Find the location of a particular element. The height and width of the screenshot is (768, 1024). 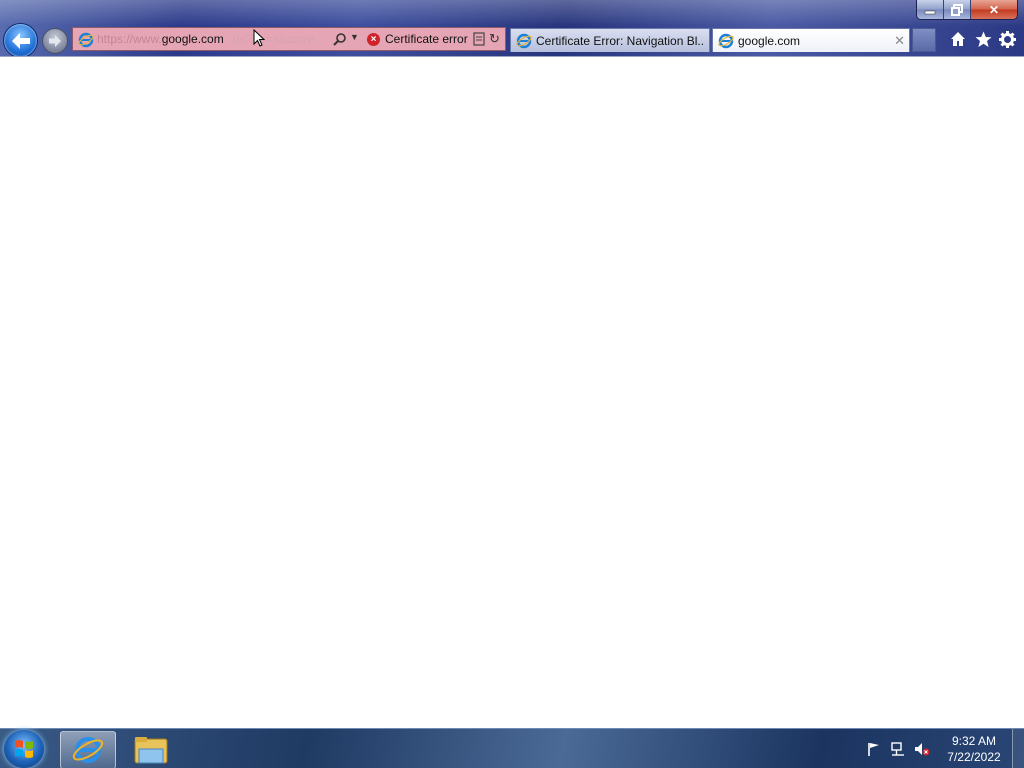

ie-icon is located at coordinates (88, 750).